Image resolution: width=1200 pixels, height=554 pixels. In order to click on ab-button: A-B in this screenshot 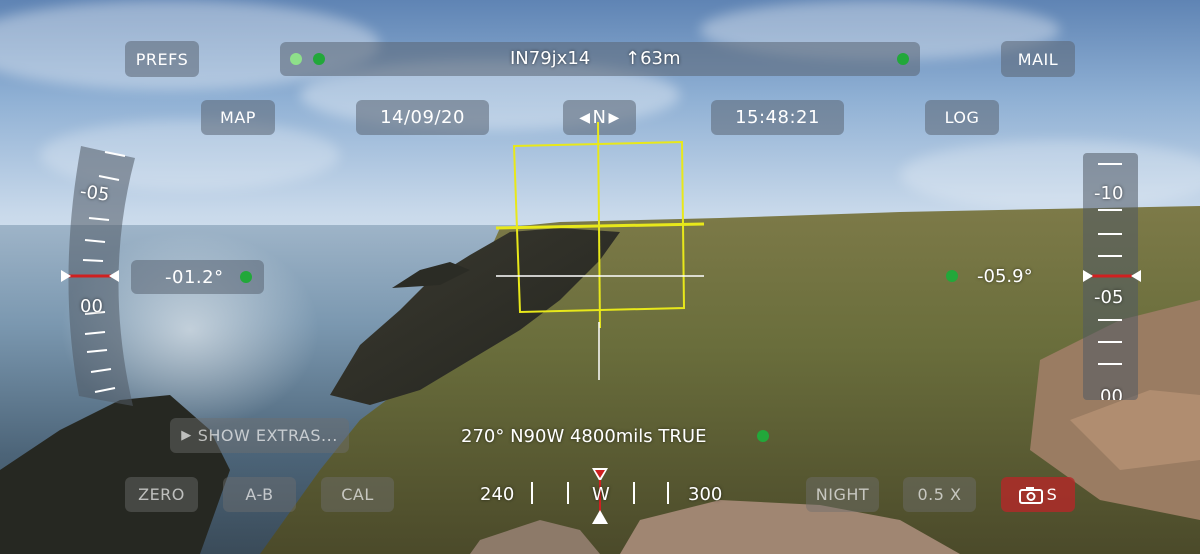, I will do `click(259, 494)`.